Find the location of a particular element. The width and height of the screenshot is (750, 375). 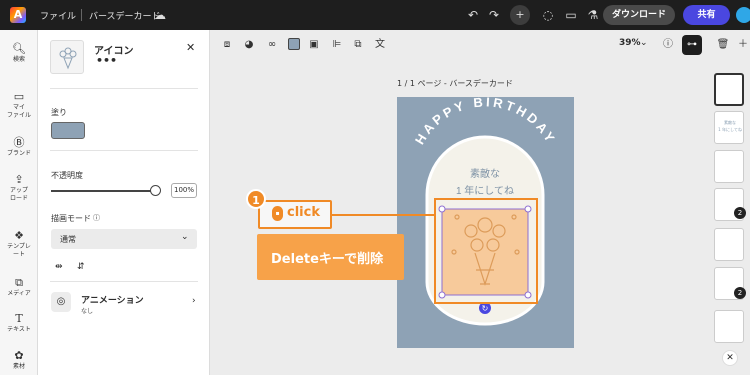

chevron-right-icon: › is located at coordinates (194, 301).